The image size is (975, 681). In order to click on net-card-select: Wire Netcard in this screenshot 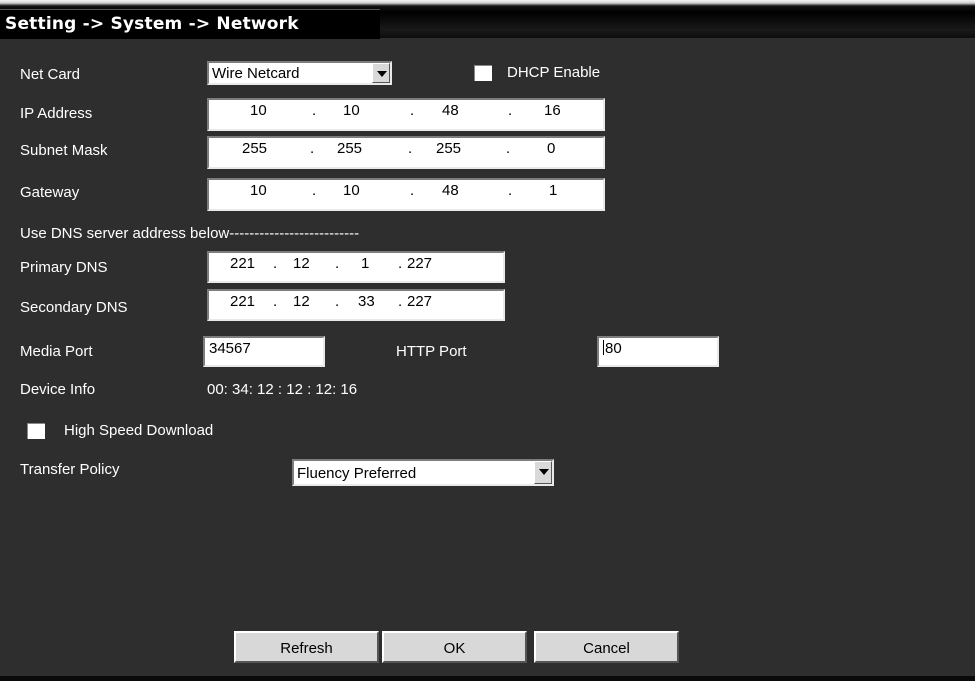, I will do `click(299, 73)`.